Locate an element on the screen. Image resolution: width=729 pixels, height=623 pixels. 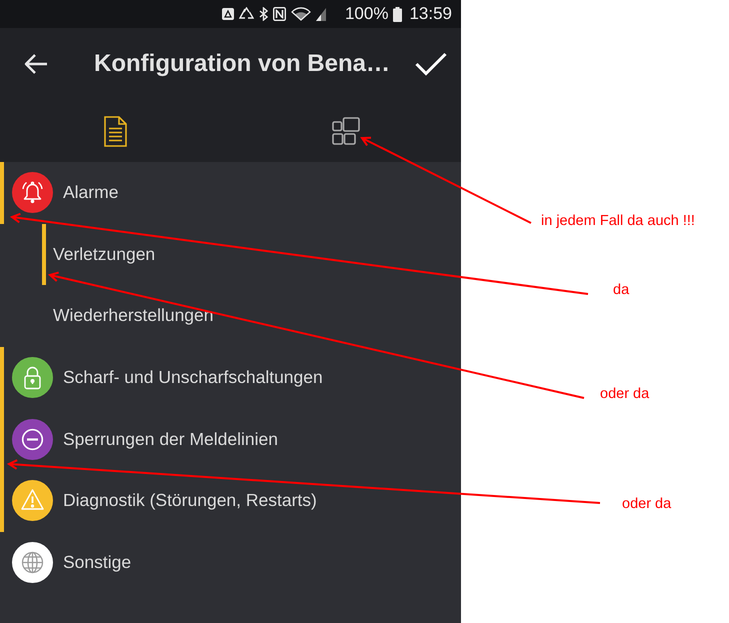
back-button is located at coordinates (36, 64).